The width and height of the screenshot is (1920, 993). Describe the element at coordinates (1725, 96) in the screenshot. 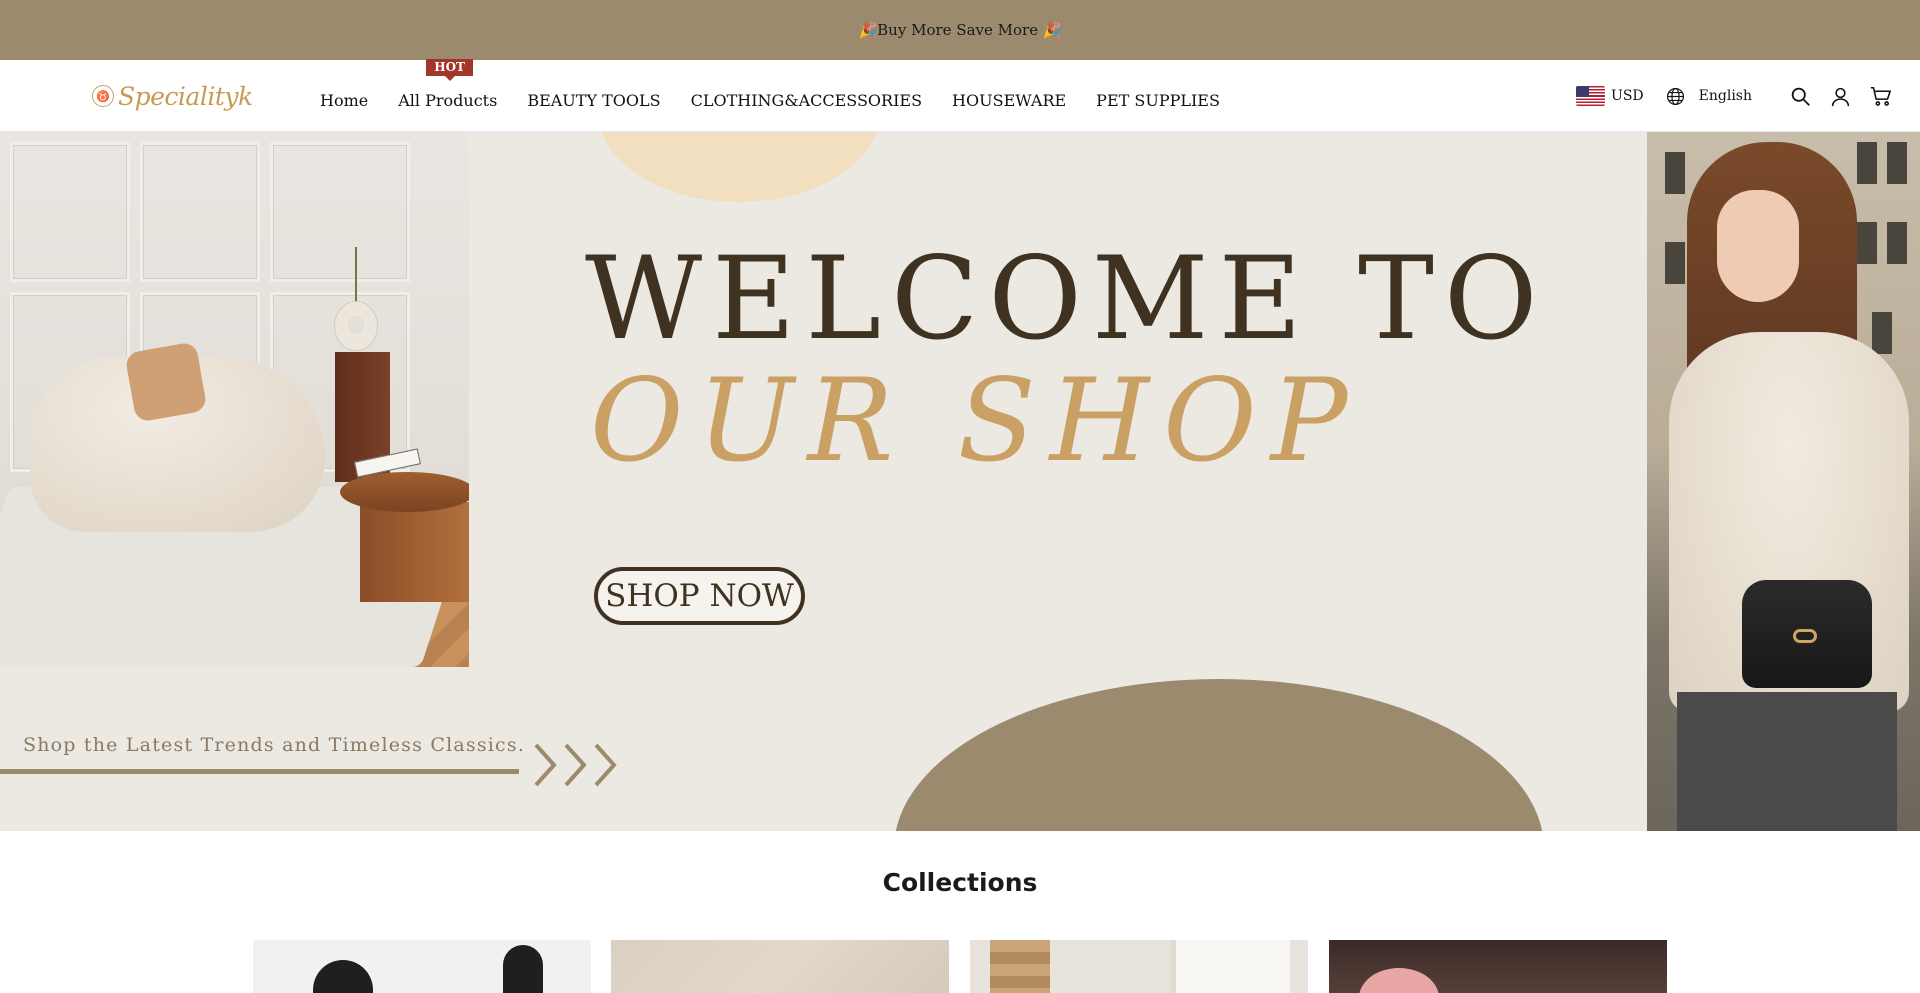

I see `language-label: English` at that location.